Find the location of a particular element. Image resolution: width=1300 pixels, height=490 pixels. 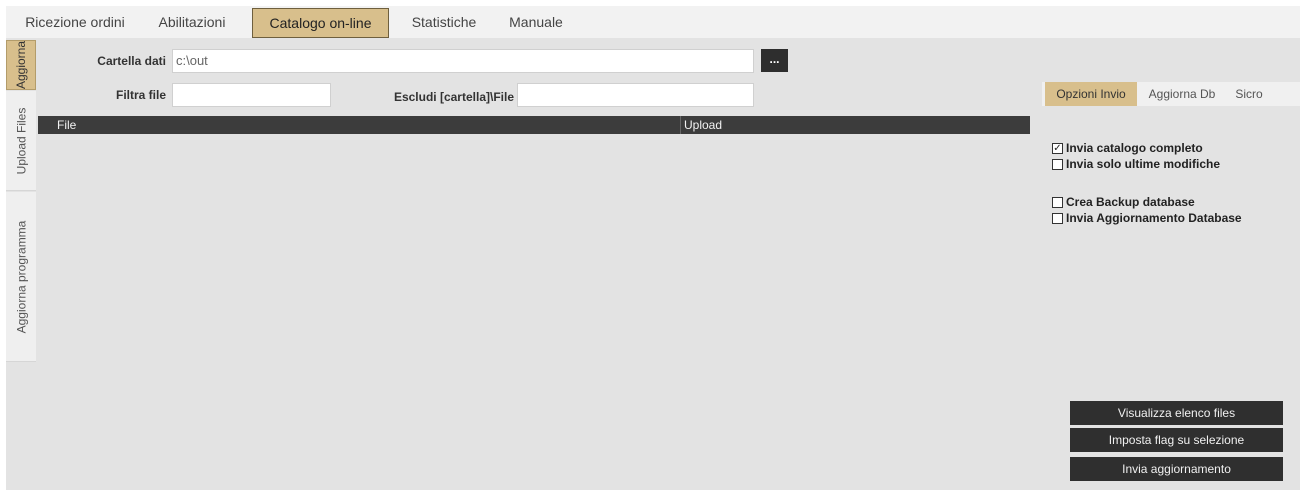

option-label: Invia solo ultime modifiche is located at coordinates (1143, 164).